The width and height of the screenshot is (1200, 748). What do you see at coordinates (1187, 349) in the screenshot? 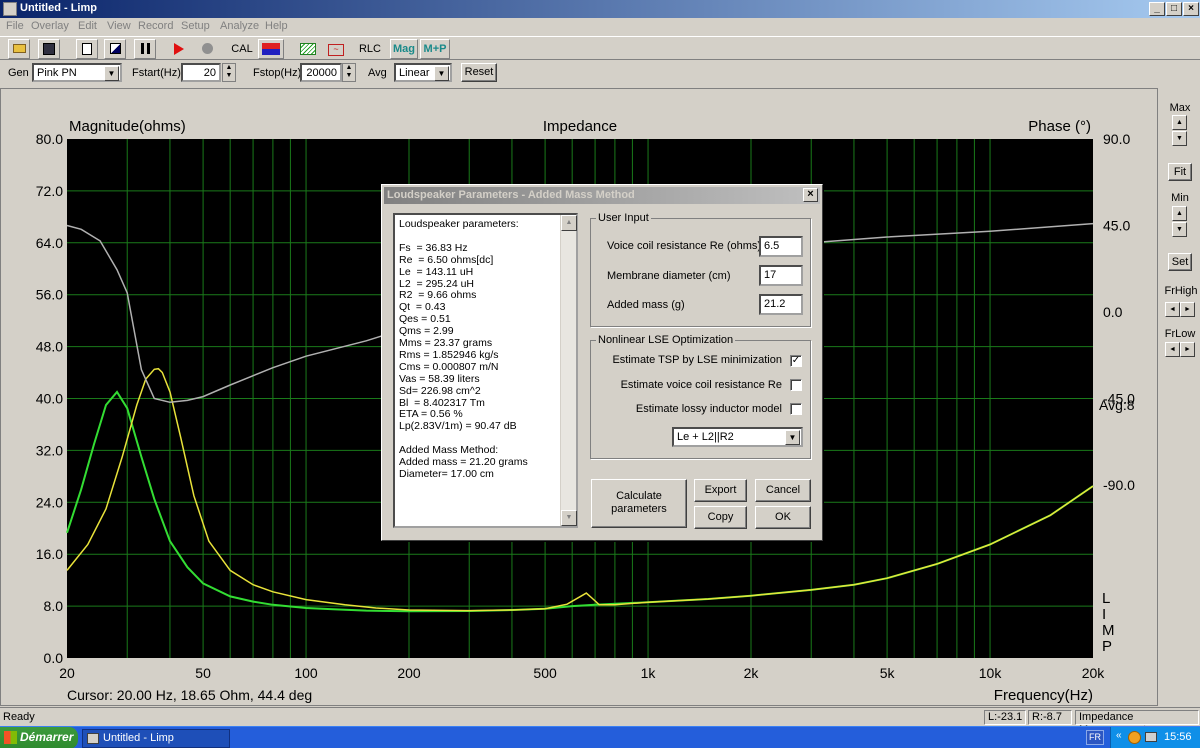
I see `frlow-right-button: ►` at bounding box center [1187, 349].